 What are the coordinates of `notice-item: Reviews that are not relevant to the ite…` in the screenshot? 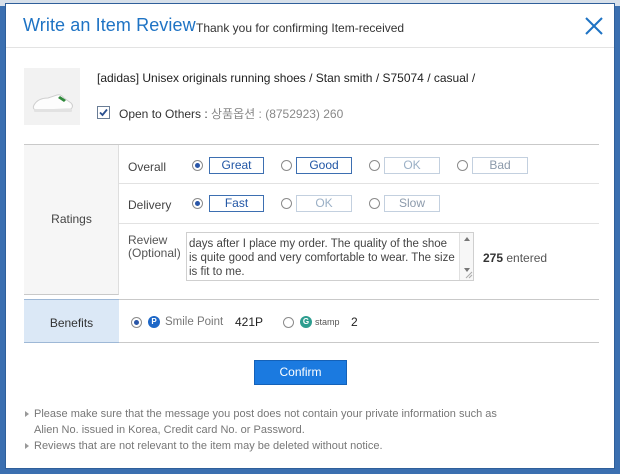 It's located at (315, 446).